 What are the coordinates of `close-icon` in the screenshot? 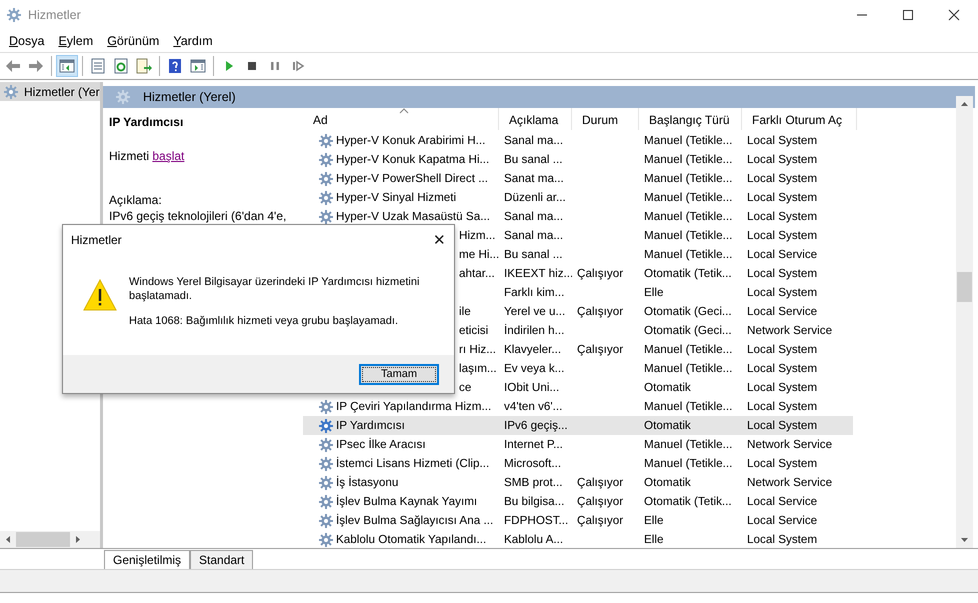 It's located at (954, 15).